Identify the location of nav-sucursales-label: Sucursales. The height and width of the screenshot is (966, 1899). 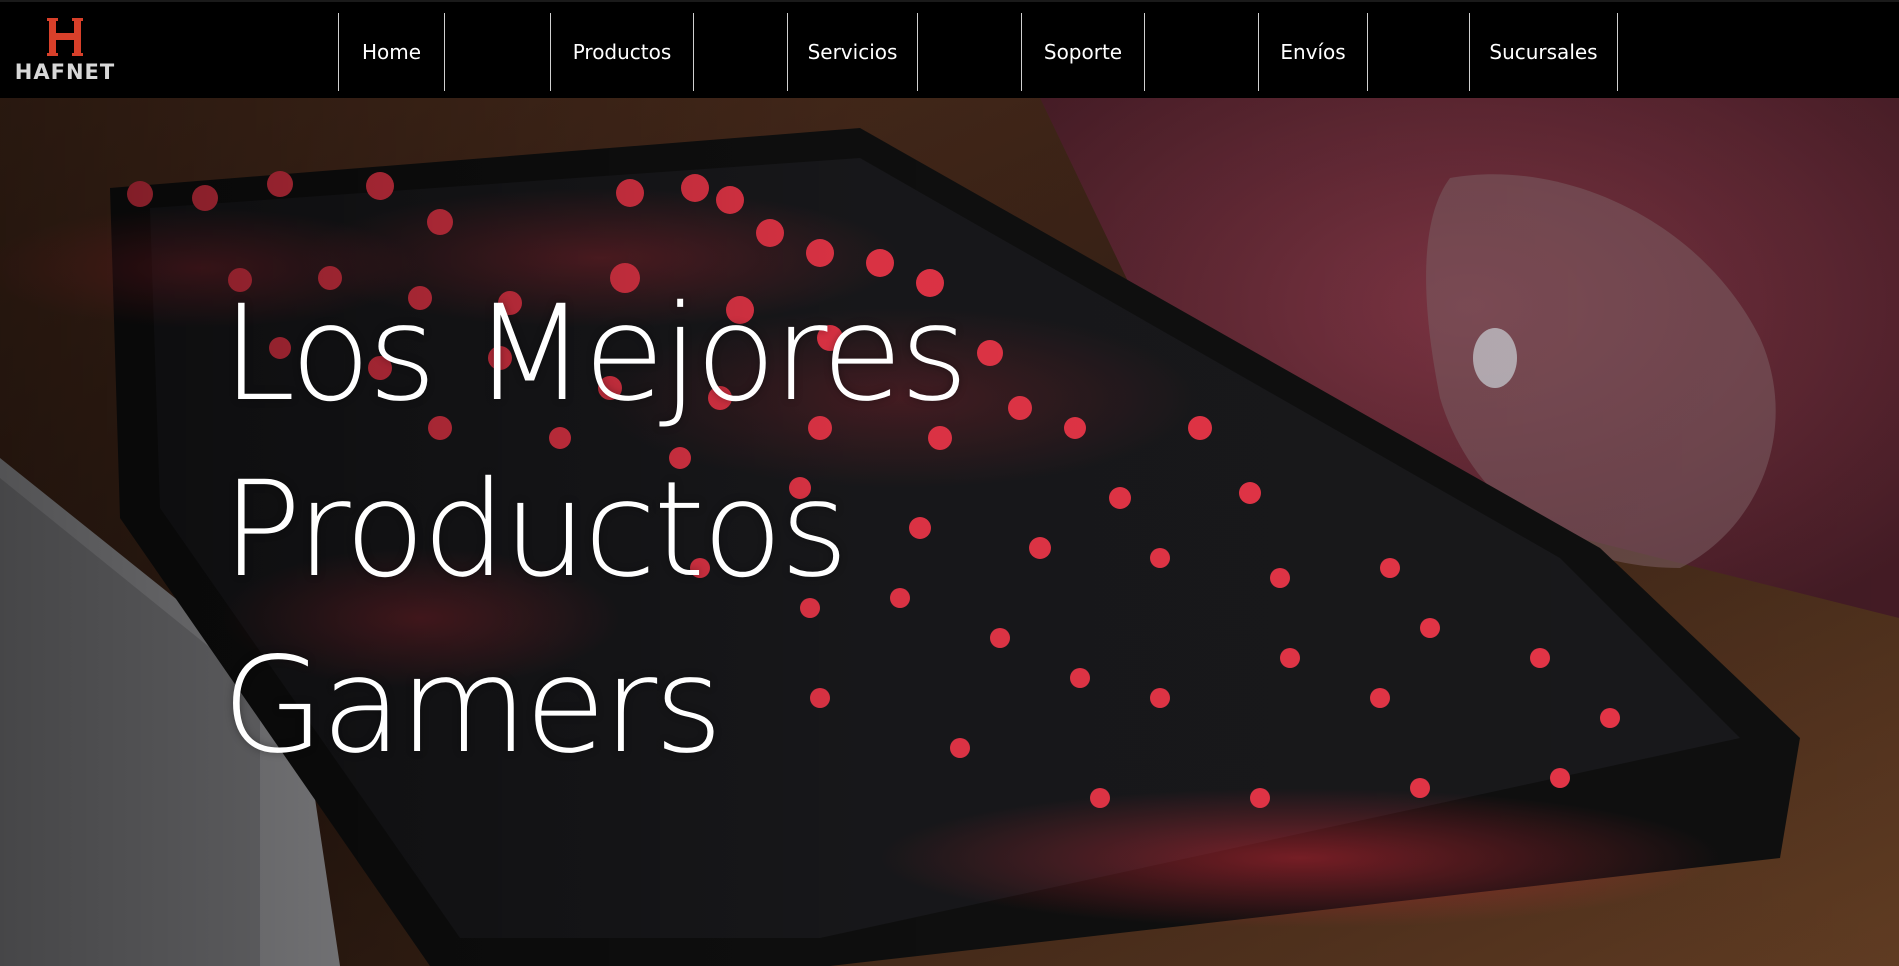
(1543, 52).